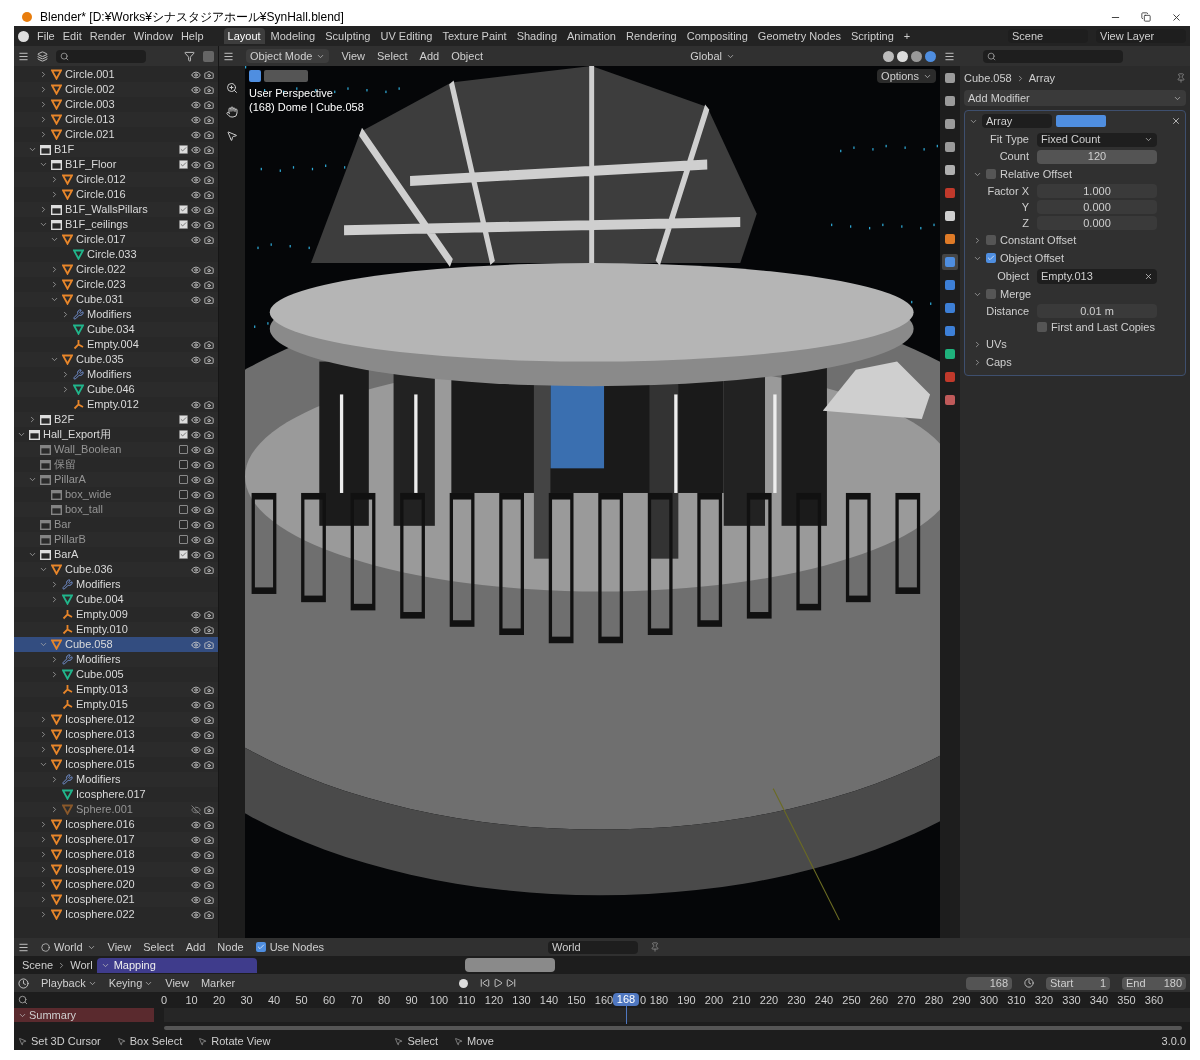 The height and width of the screenshot is (1060, 1200). What do you see at coordinates (1075, 98) in the screenshot?
I see `add-modifier-dropdown: Add Modifier` at bounding box center [1075, 98].